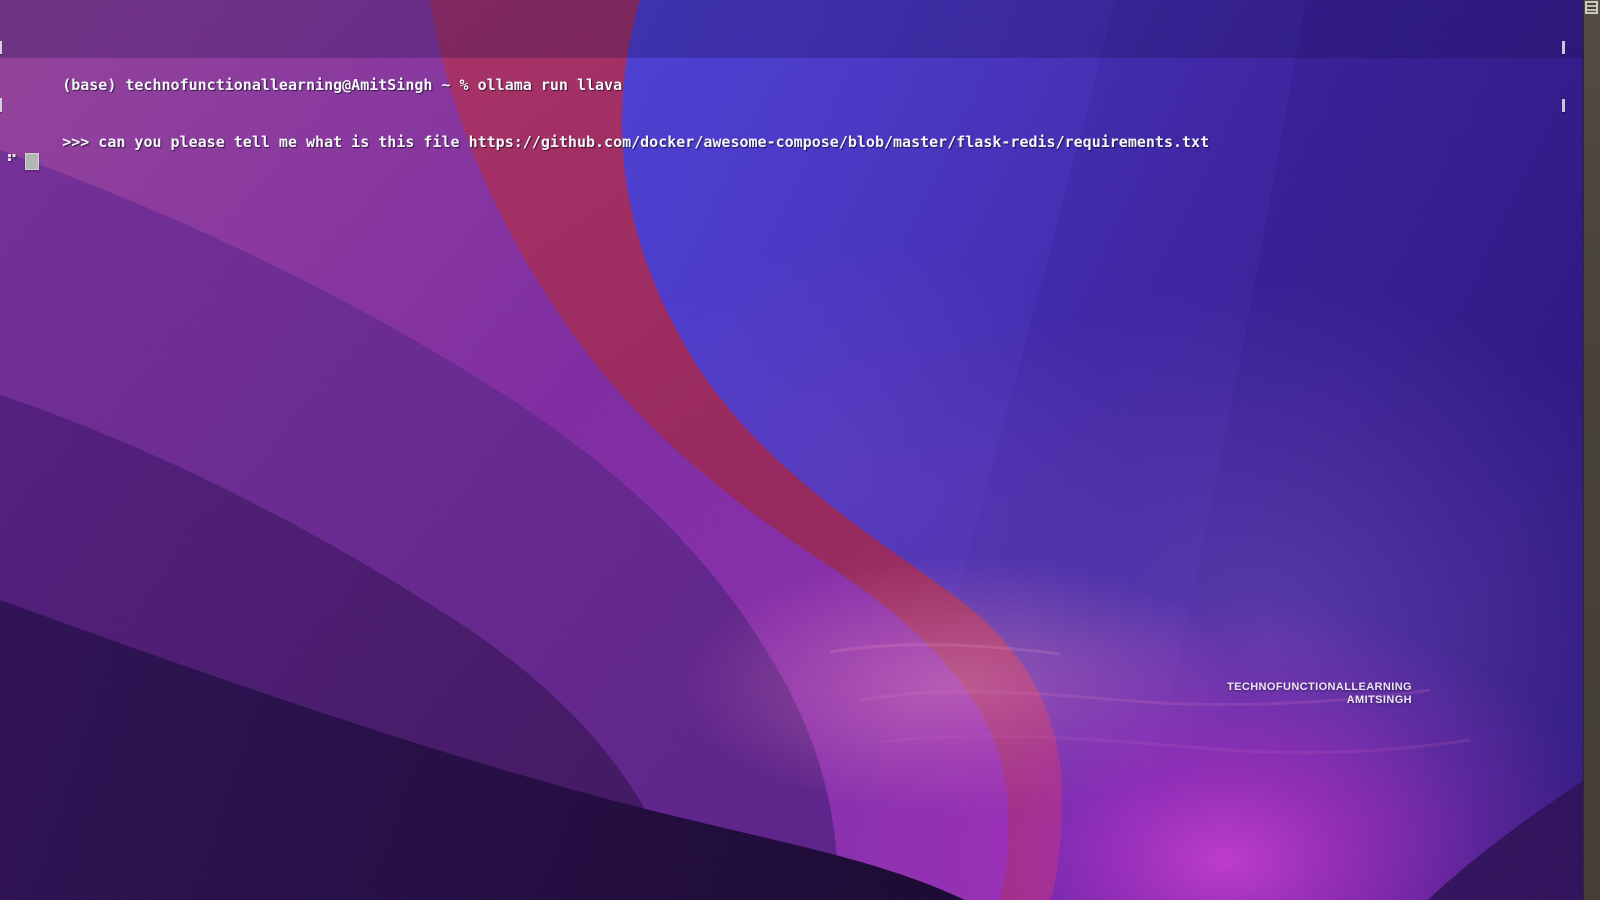 The width and height of the screenshot is (1600, 900). What do you see at coordinates (1591, 7) in the screenshot?
I see `scrollbar-lines-icon` at bounding box center [1591, 7].